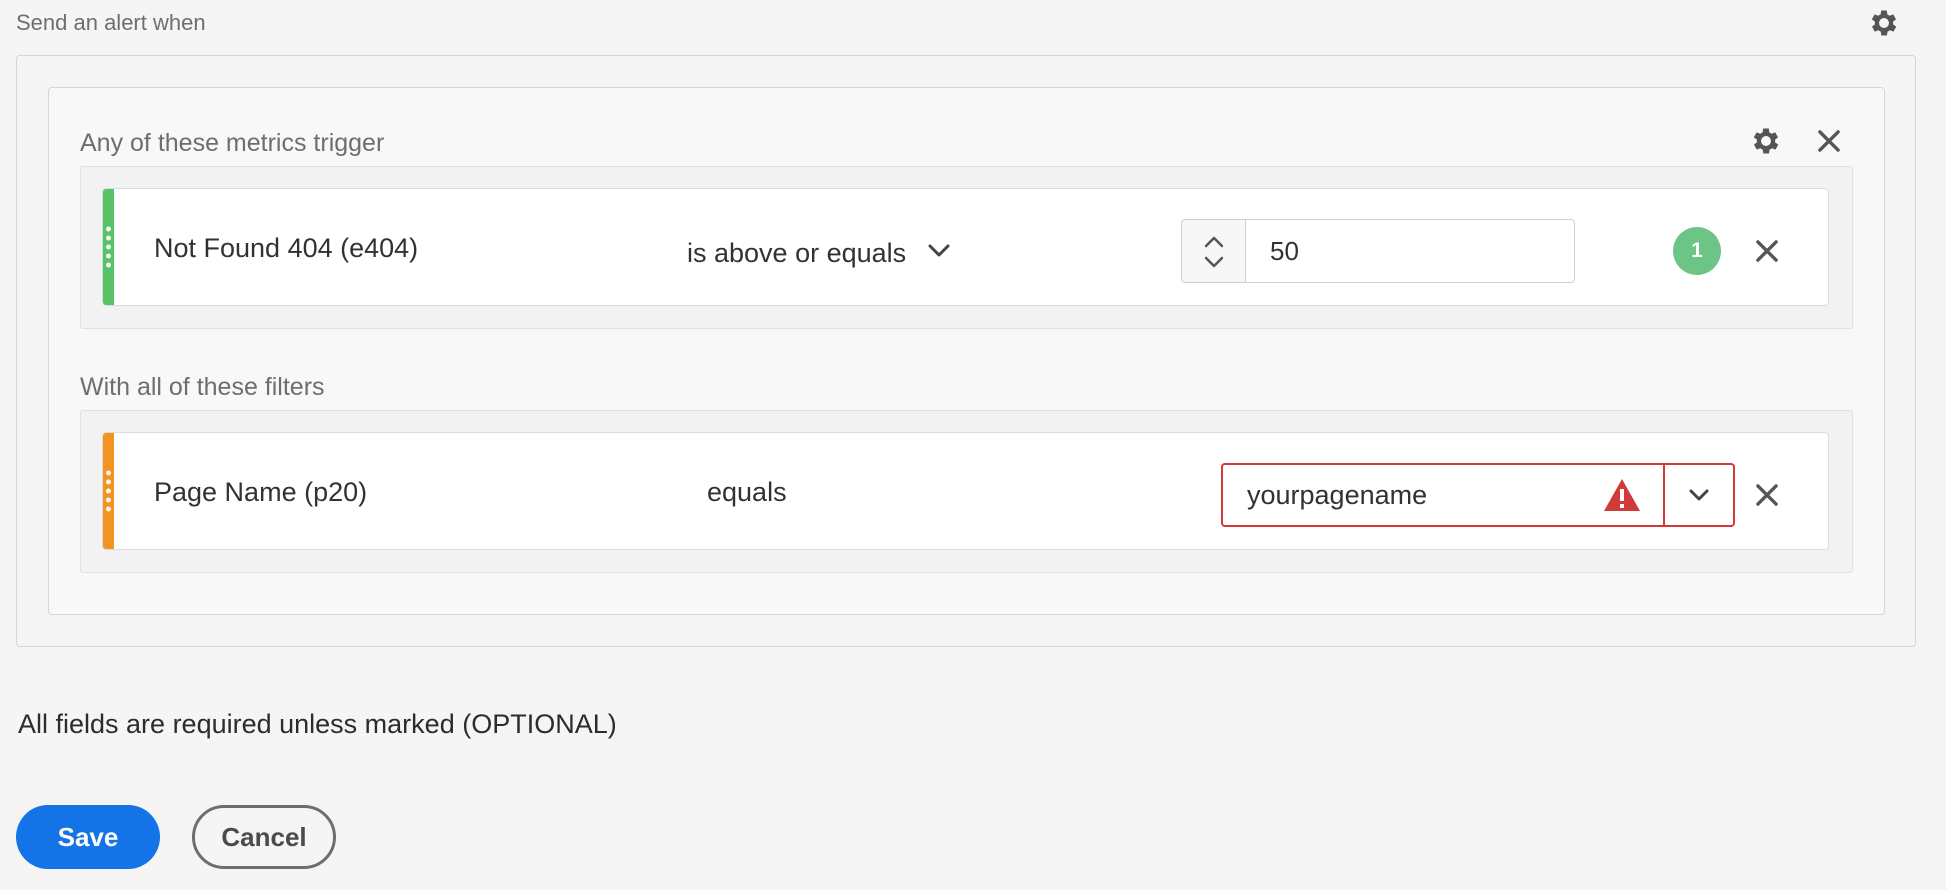 This screenshot has height=890, width=1946. I want to click on section-title: Send an alert when, so click(111, 22).